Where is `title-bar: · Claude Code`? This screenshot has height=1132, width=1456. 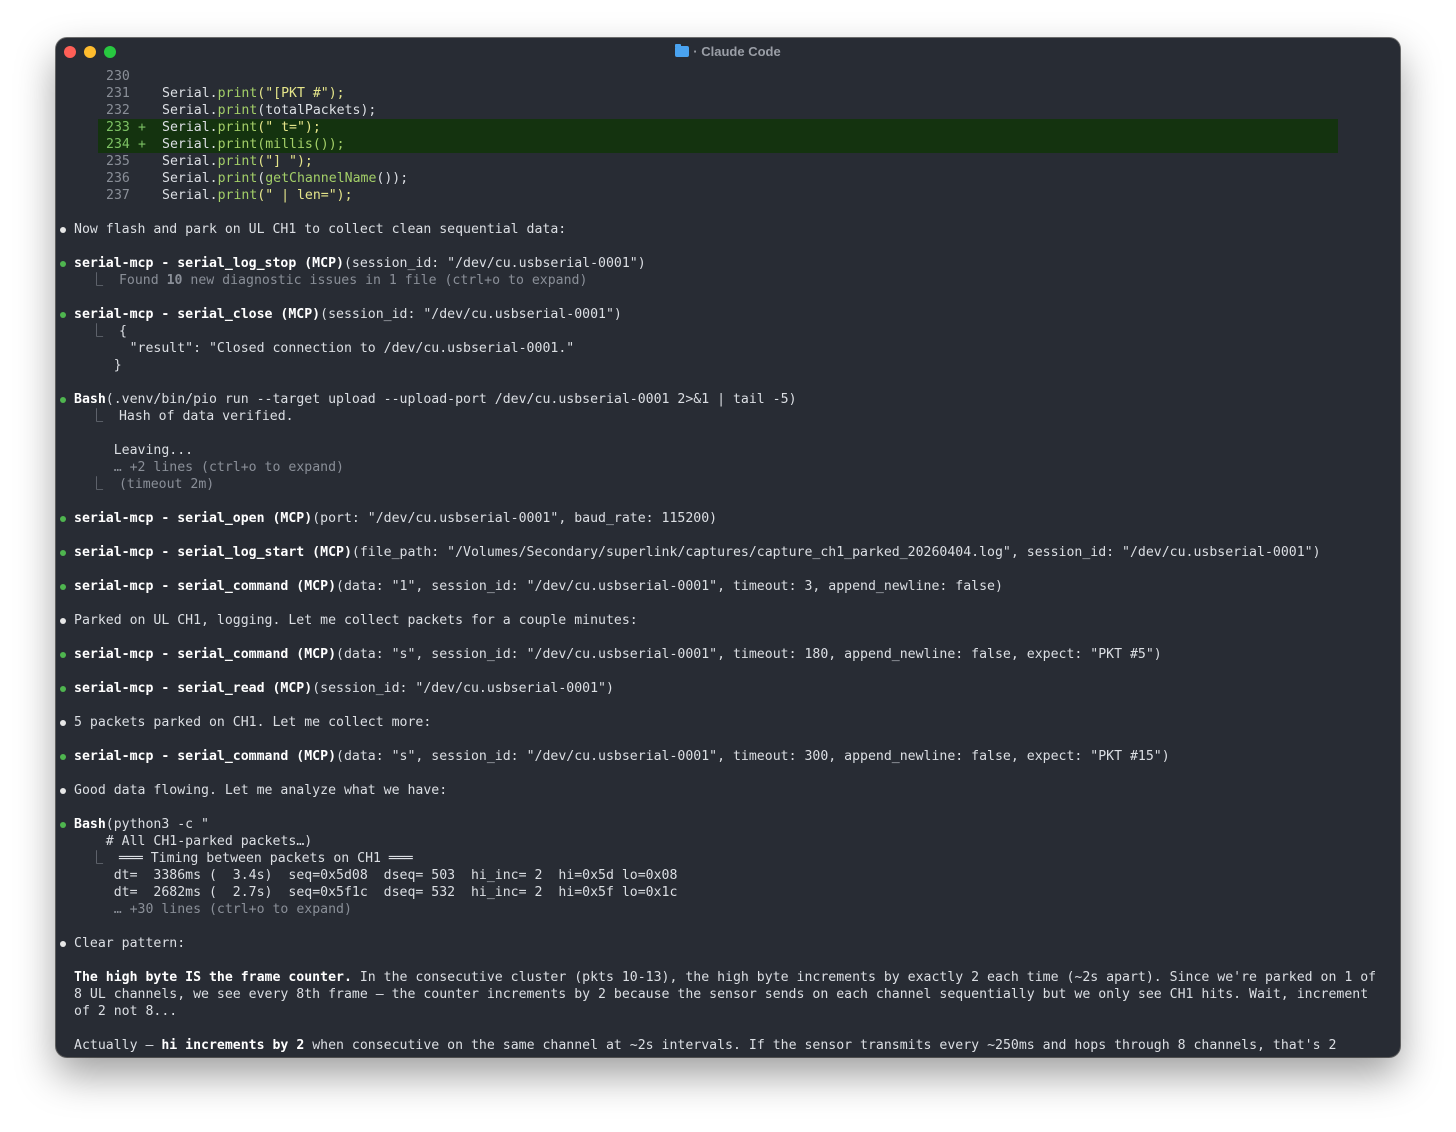 title-bar: · Claude Code is located at coordinates (728, 52).